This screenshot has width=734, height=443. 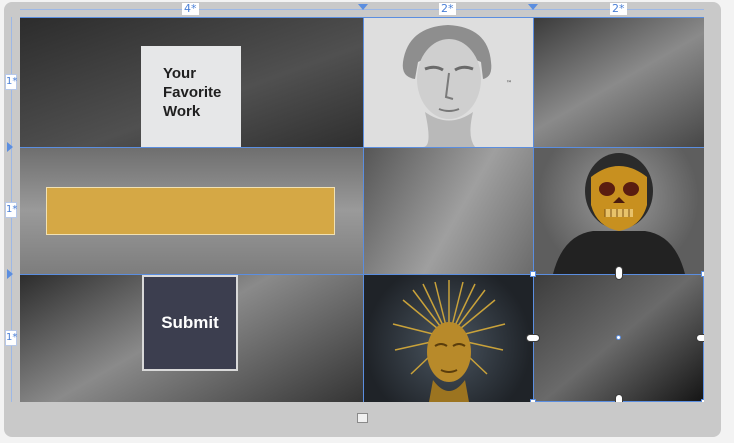 I want to click on gold-skull-bust-image, so click(x=618, y=210).